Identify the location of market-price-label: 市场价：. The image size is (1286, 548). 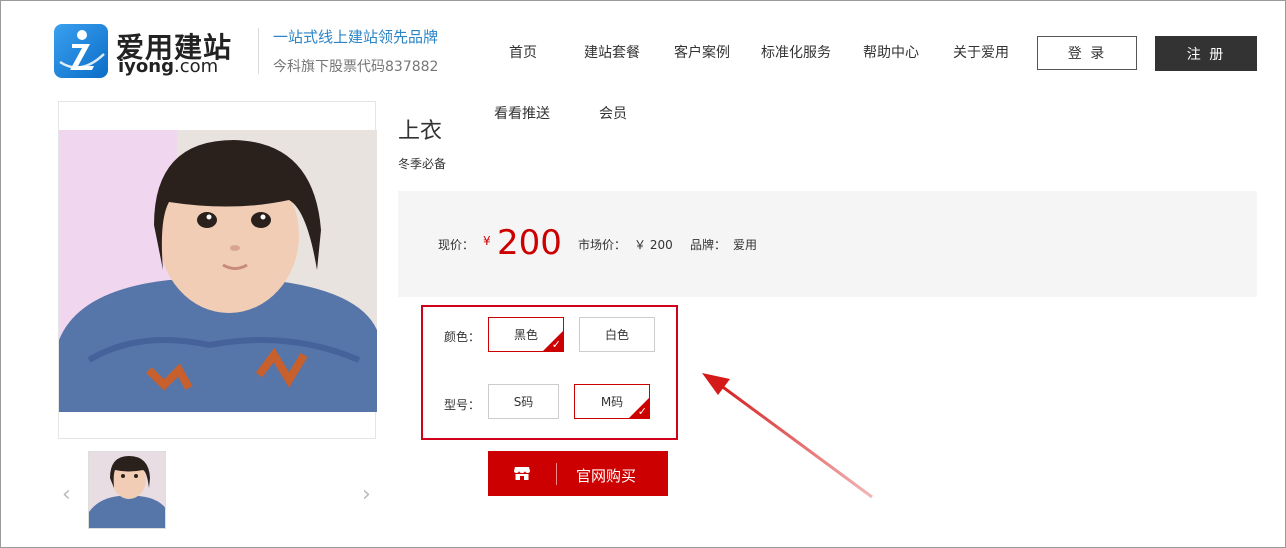
(602, 245).